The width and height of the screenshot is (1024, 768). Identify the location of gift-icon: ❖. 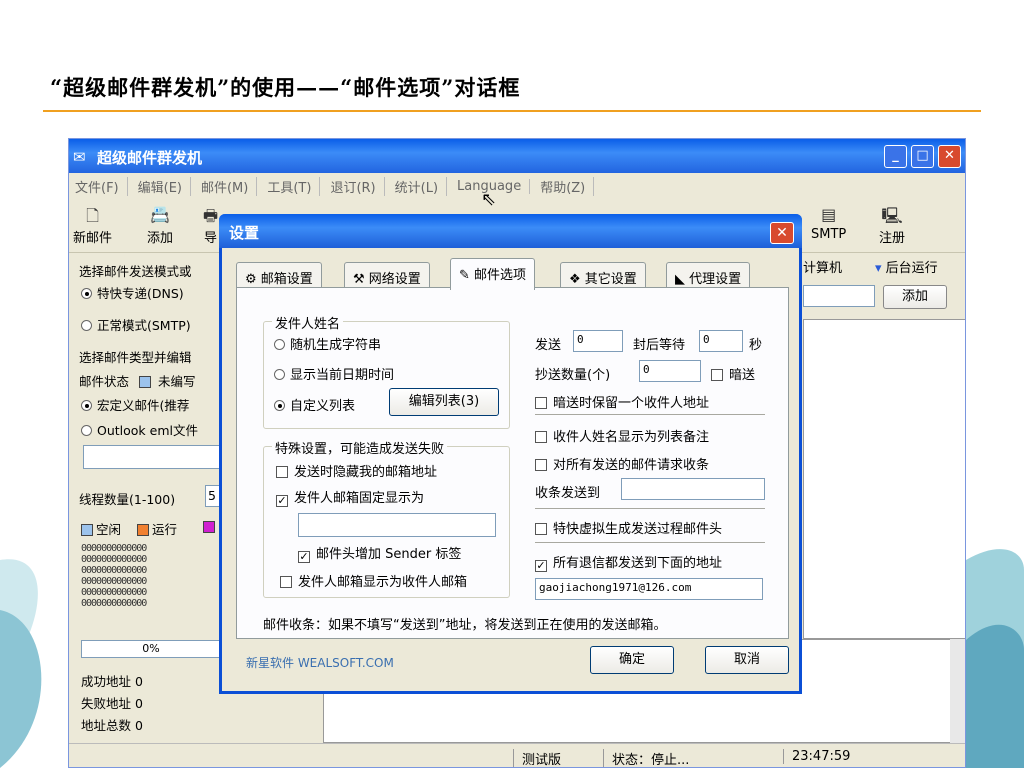
(577, 279).